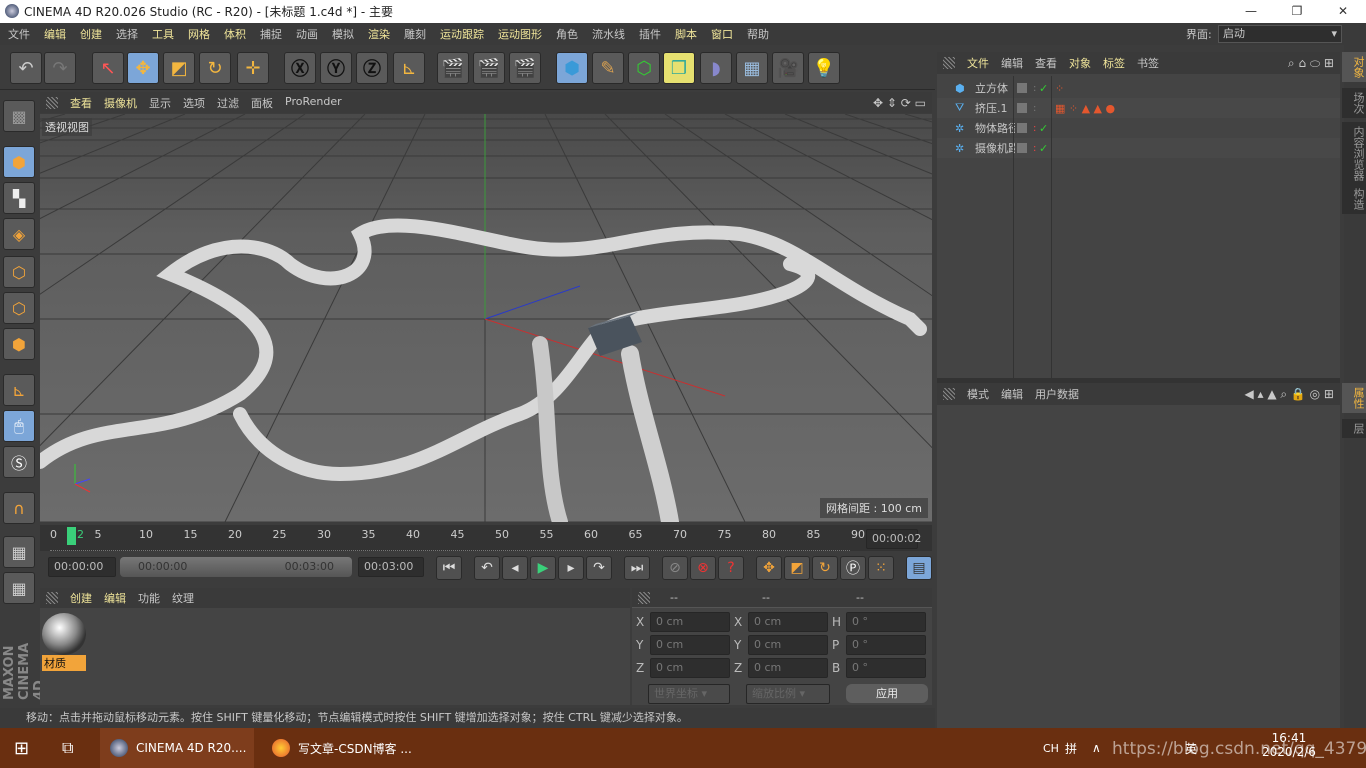 This screenshot has height=768, width=1366. Describe the element at coordinates (19, 588) in the screenshot. I see `planar-workplane-button: ▦` at that location.